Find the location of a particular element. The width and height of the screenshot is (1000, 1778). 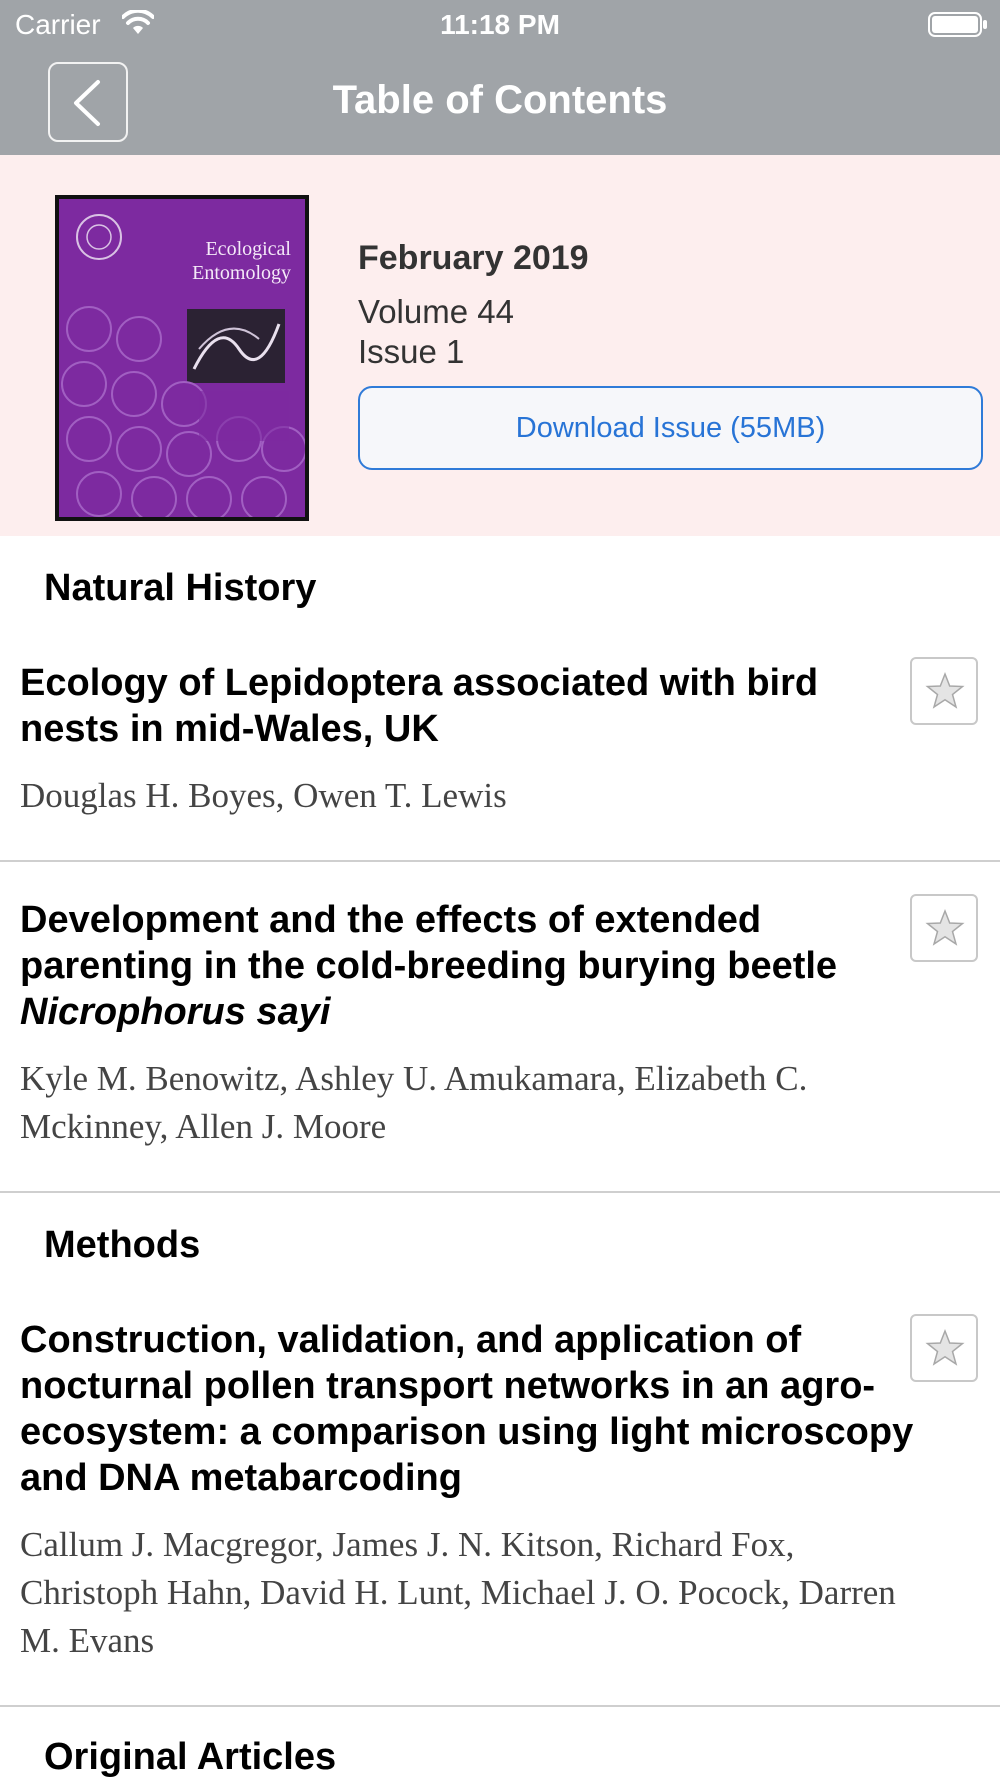

navigation-bar: Carrier 11:18 PM Table of Contents is located at coordinates (500, 77).